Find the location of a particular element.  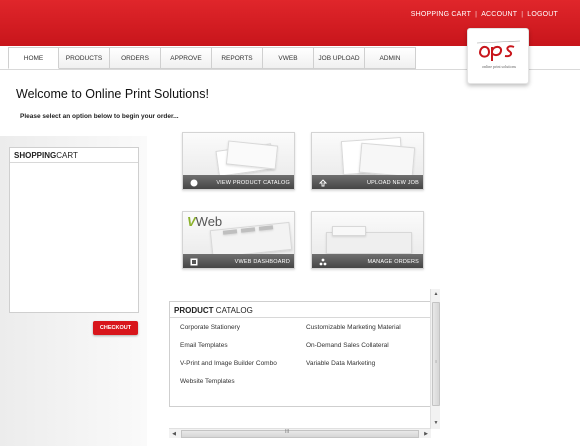

logo-tagline: online print solutions is located at coordinates (499, 66).